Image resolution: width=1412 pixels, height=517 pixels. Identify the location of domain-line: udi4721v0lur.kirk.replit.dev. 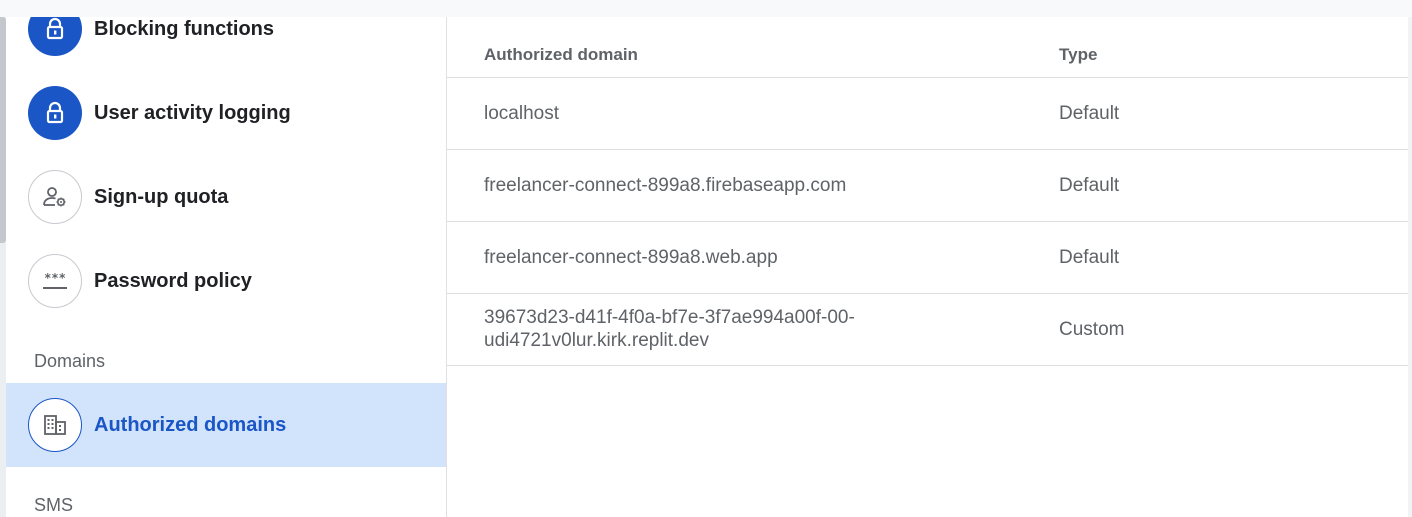
(596, 340).